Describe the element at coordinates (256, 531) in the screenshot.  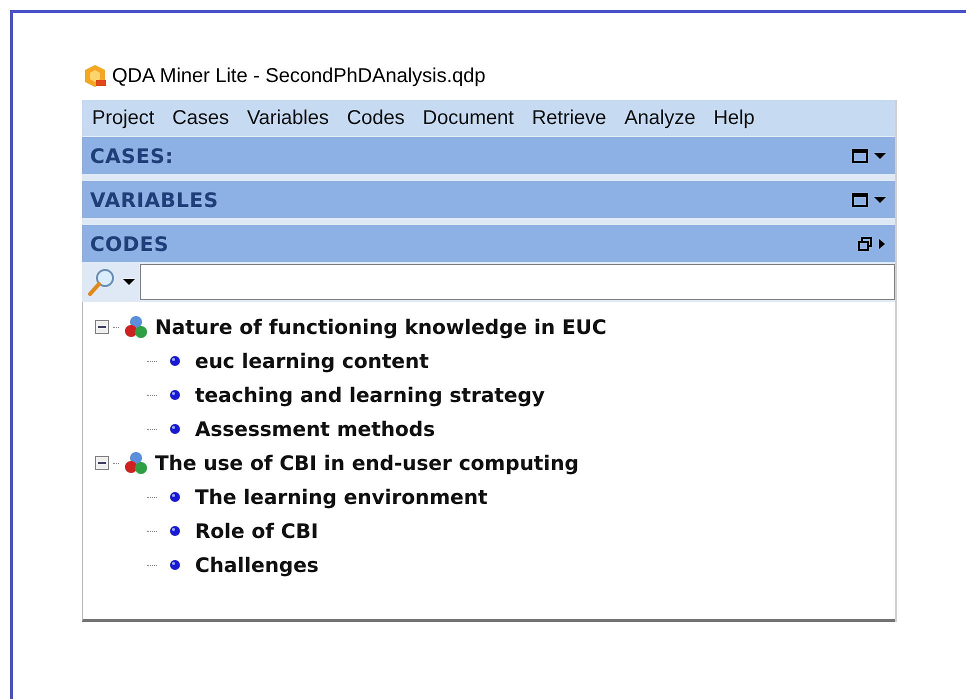
I see `tree-item: Role of CBI` at that location.